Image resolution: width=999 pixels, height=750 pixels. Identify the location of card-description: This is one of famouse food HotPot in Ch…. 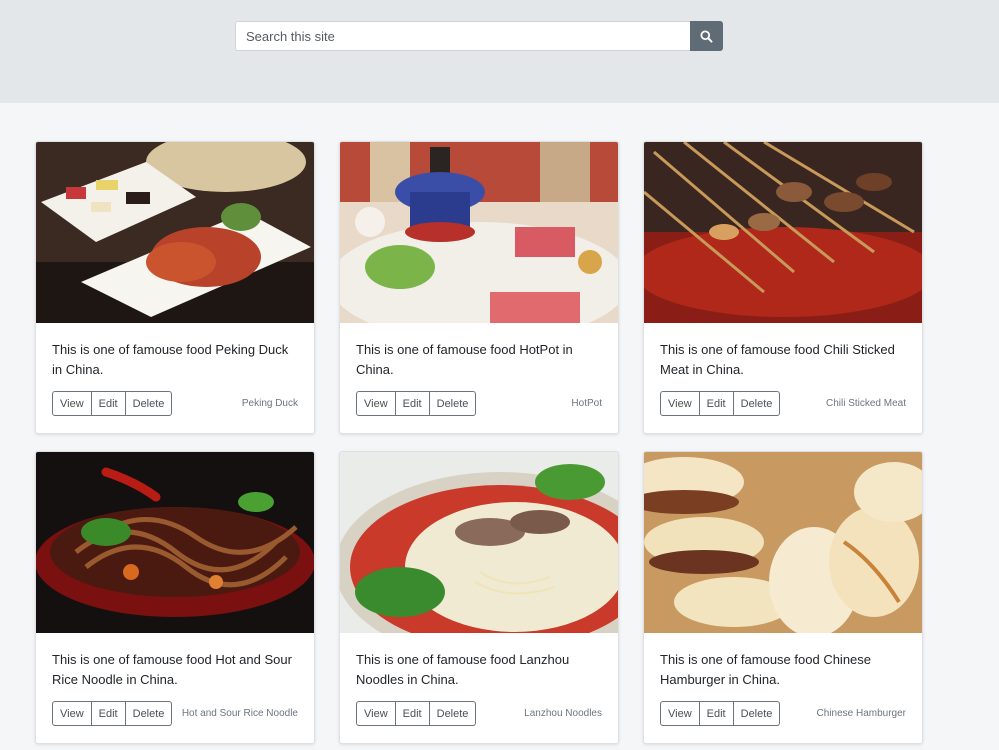
(464, 359).